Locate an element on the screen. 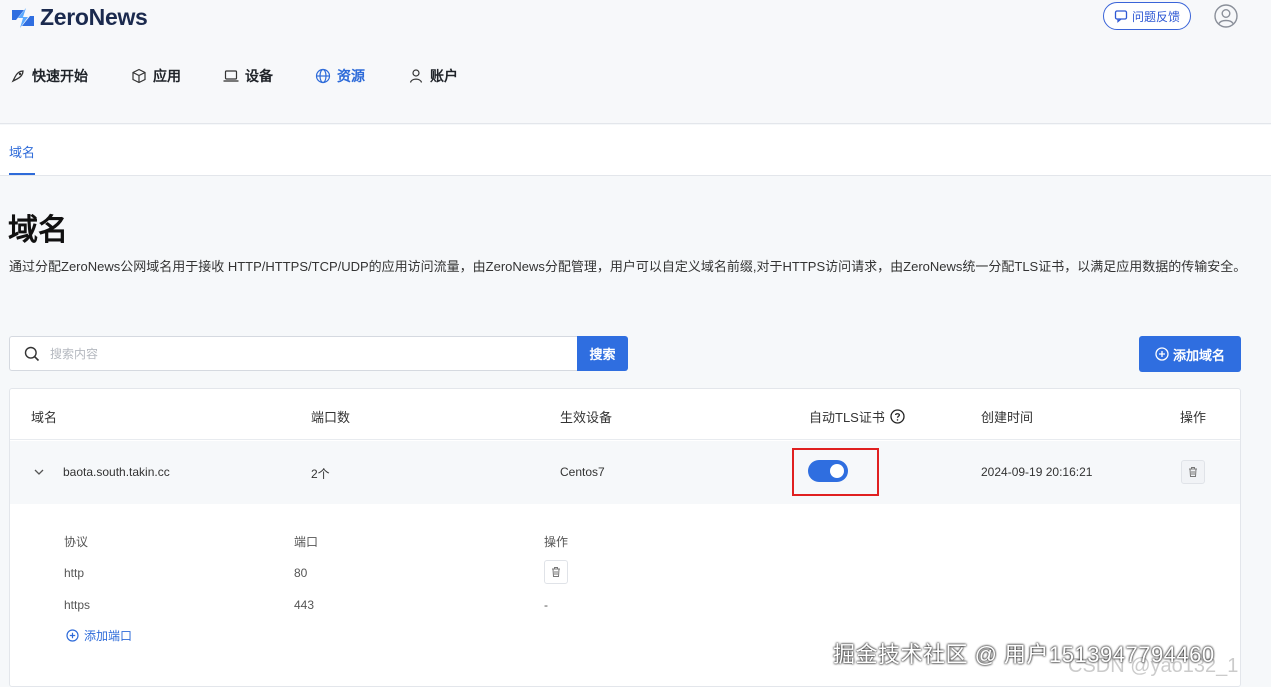  toggle-knob is located at coordinates (837, 471).